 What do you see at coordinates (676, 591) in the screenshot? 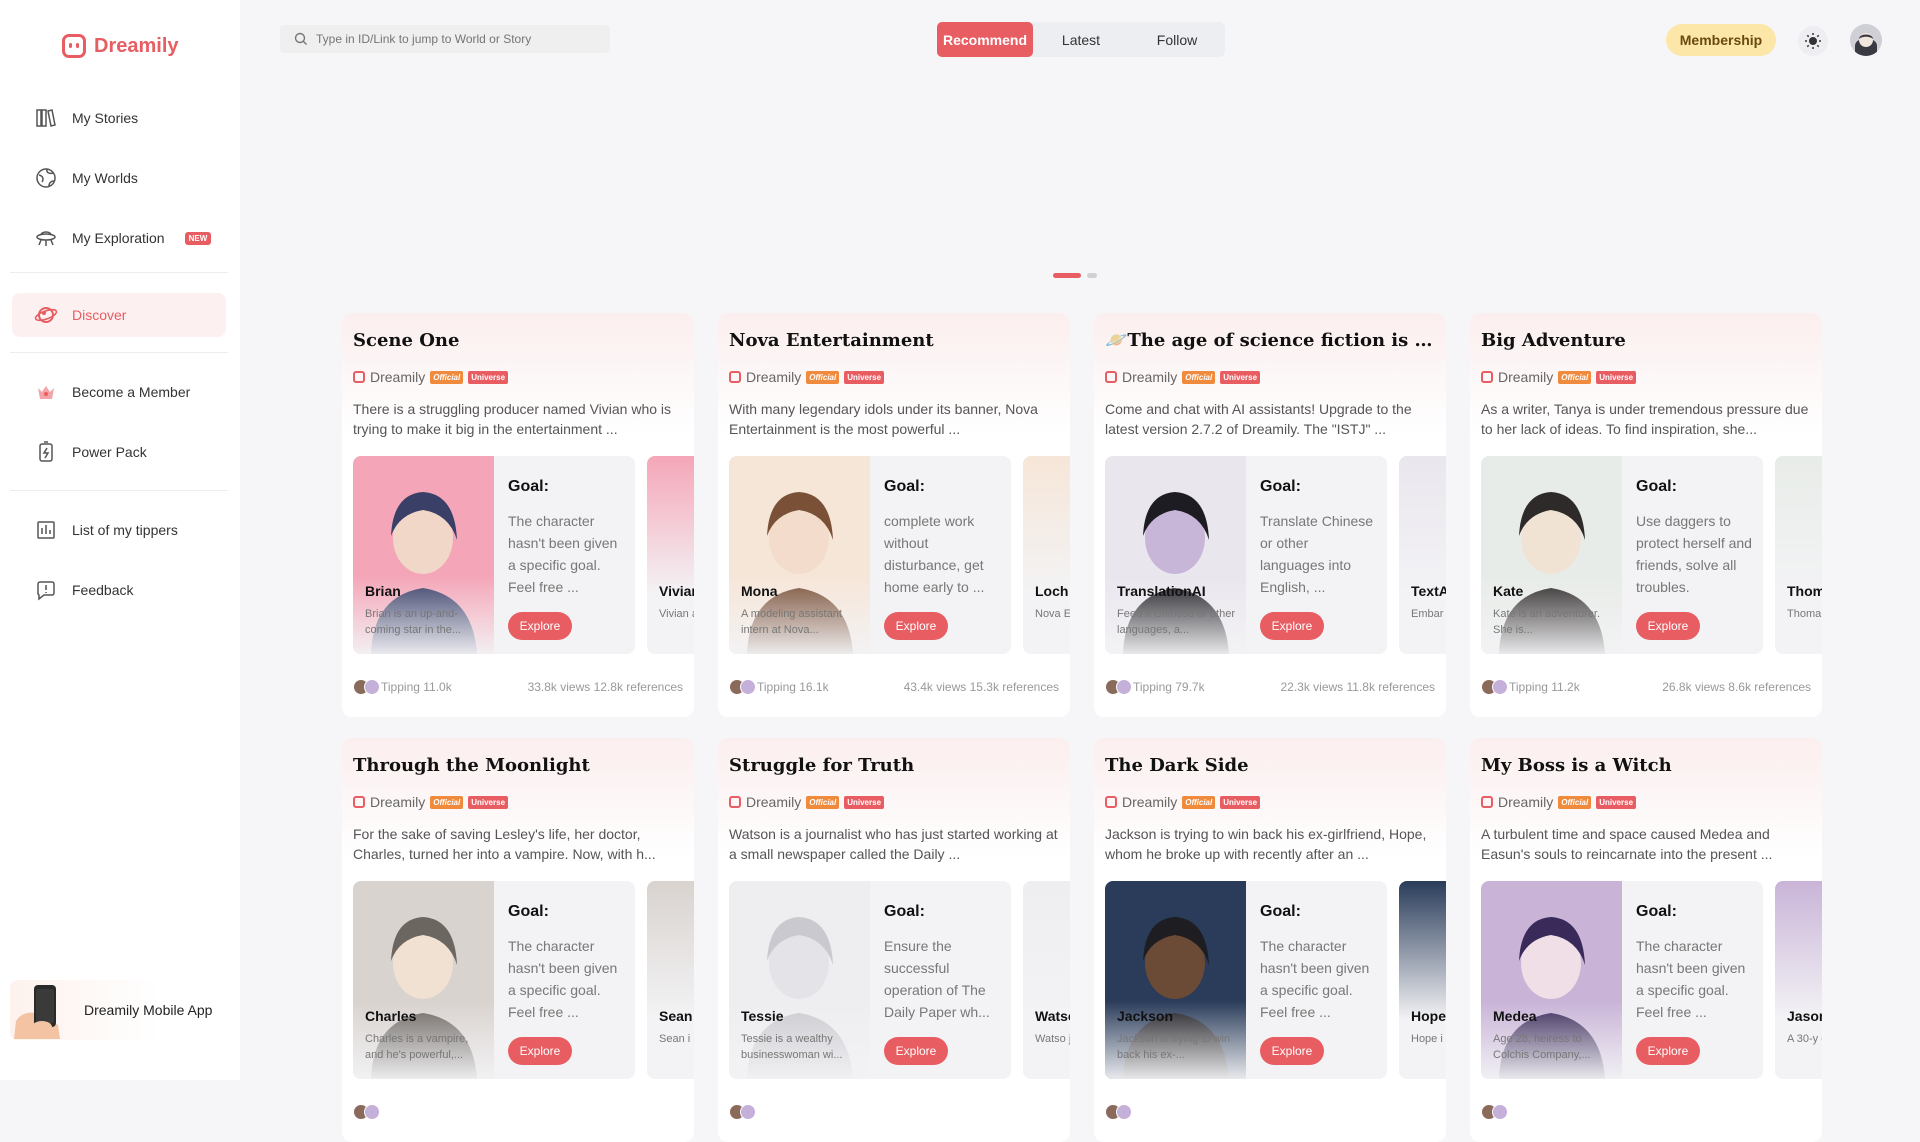
I see `character-name: Vivian` at bounding box center [676, 591].